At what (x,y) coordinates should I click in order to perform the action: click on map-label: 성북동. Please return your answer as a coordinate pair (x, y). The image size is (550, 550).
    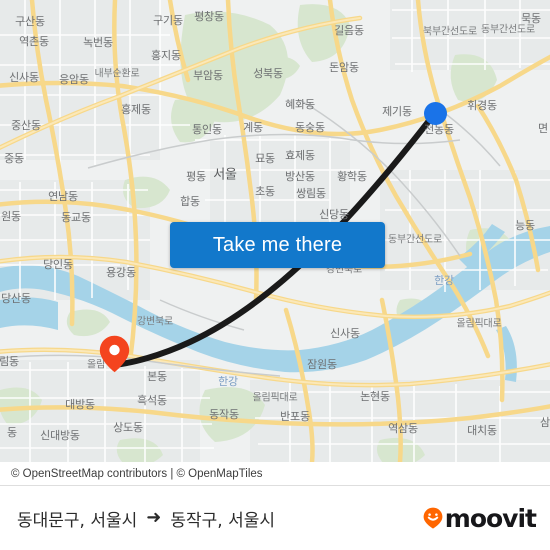
    Looking at the image, I should click on (268, 73).